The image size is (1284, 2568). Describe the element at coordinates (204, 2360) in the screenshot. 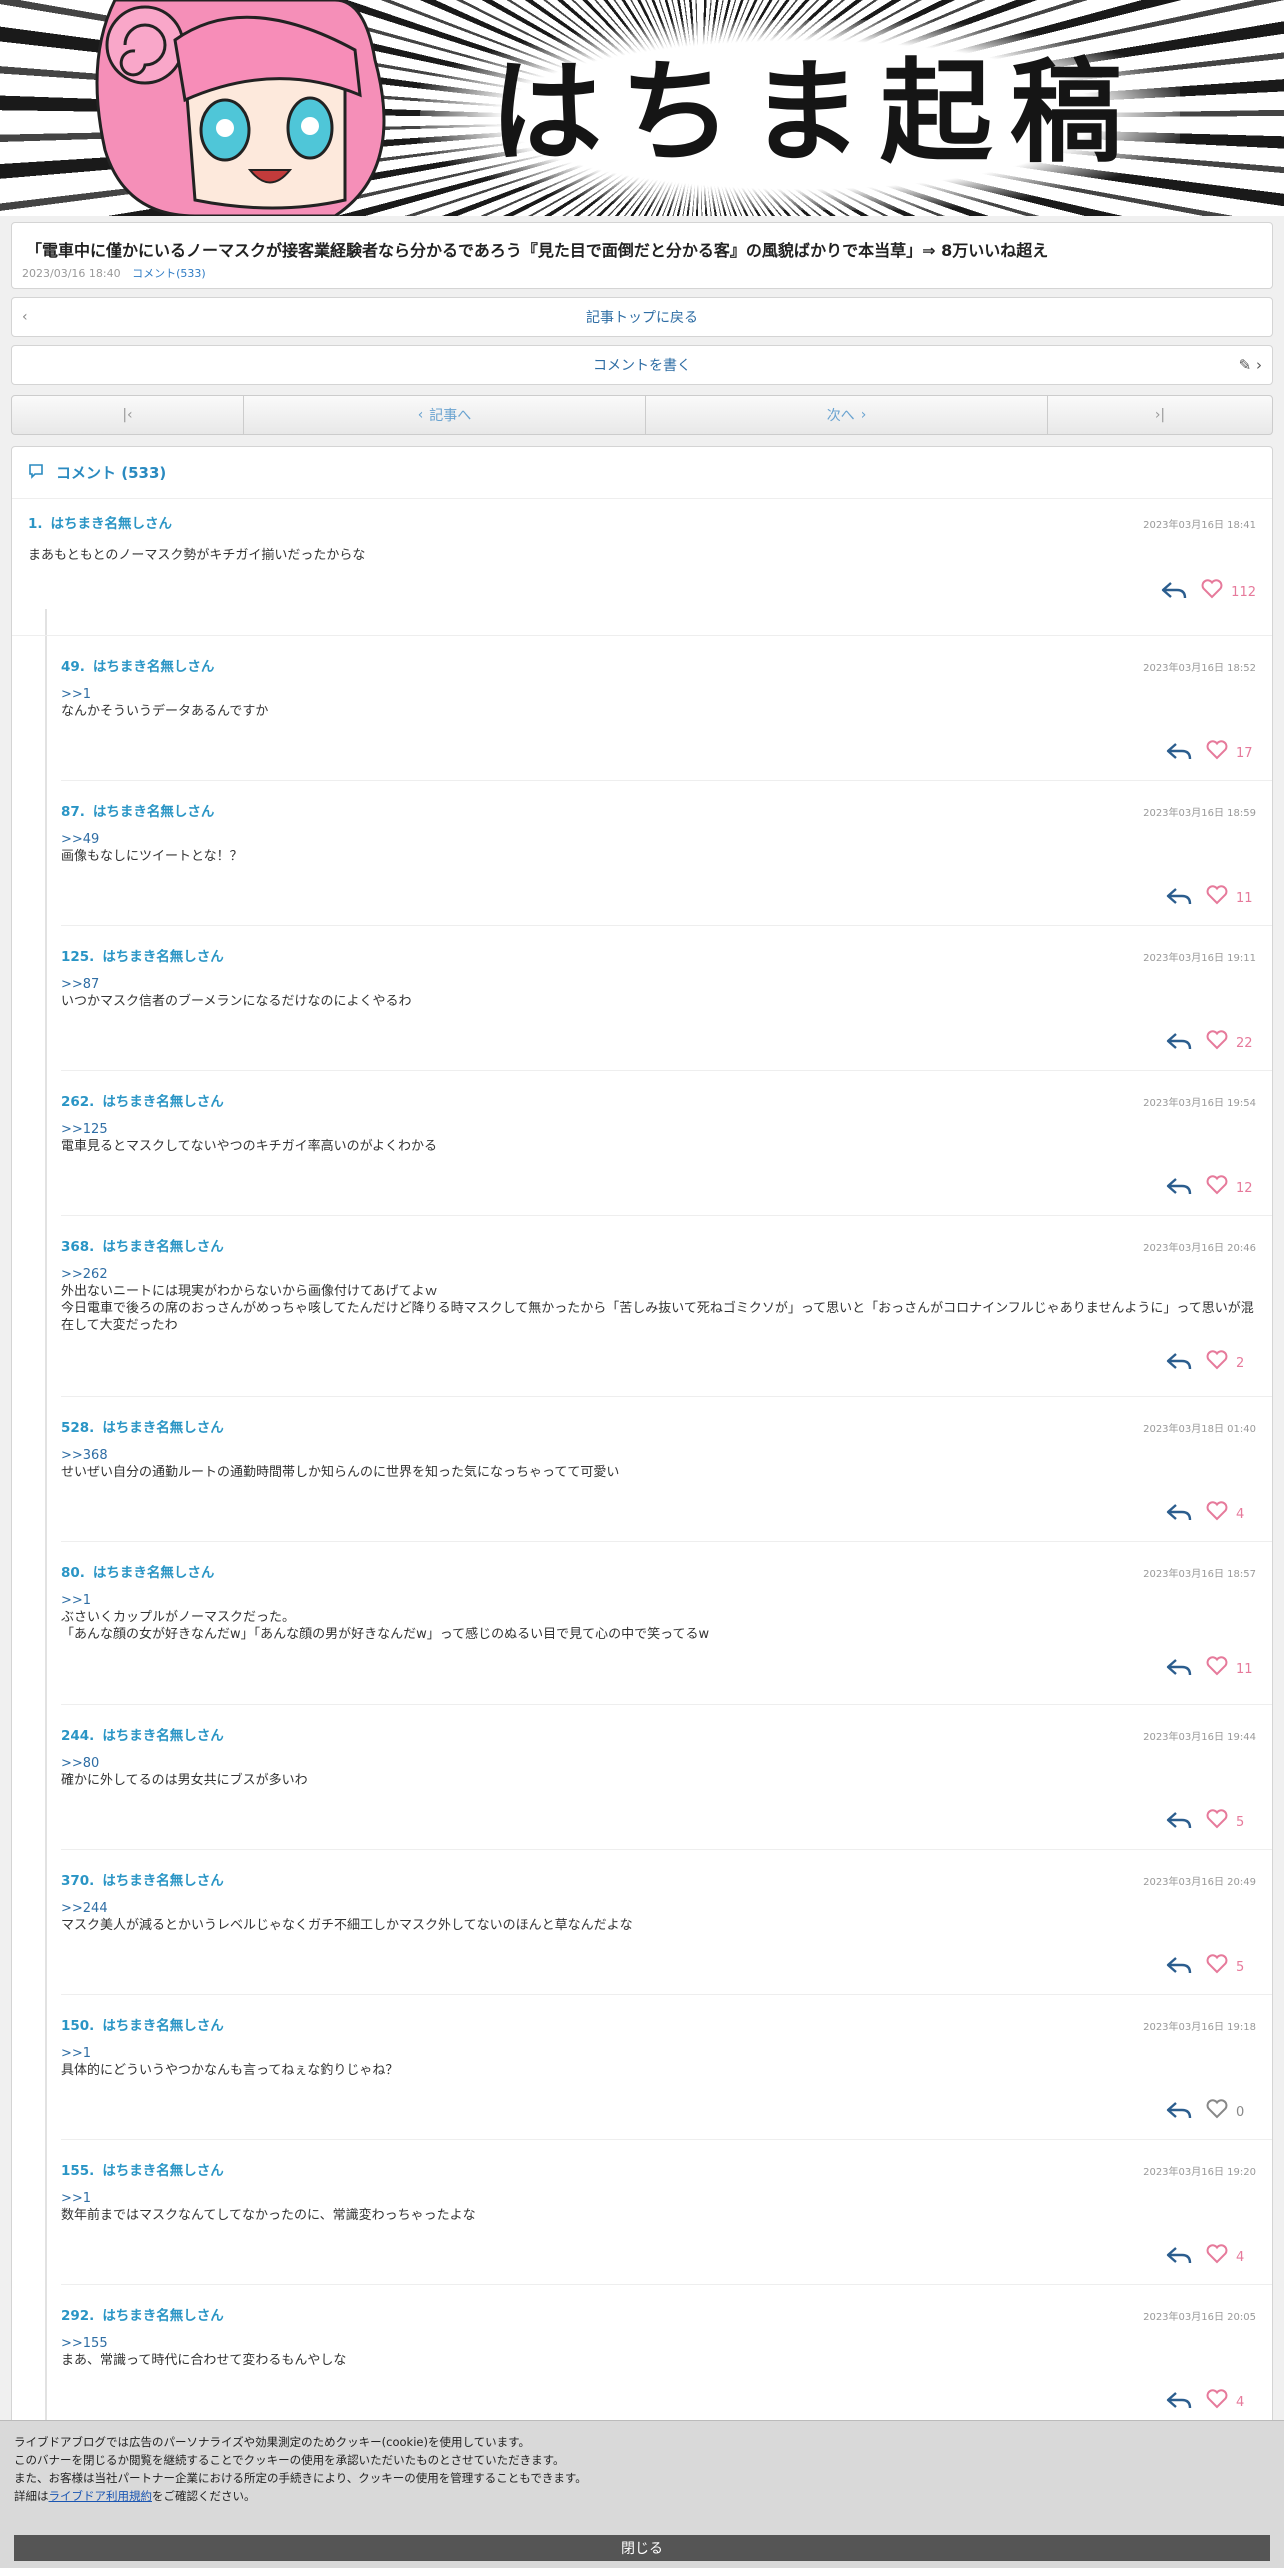

I see `comment-text: まあ、常識って時代に合わせて変わるもんやしな` at that location.